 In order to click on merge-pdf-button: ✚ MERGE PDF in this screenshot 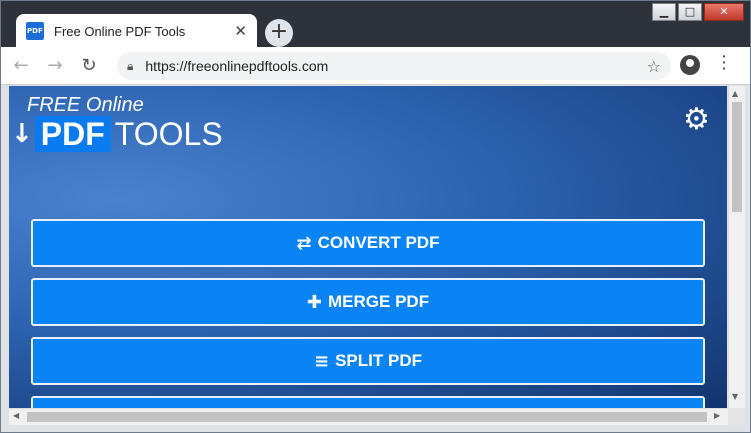, I will do `click(368, 302)`.